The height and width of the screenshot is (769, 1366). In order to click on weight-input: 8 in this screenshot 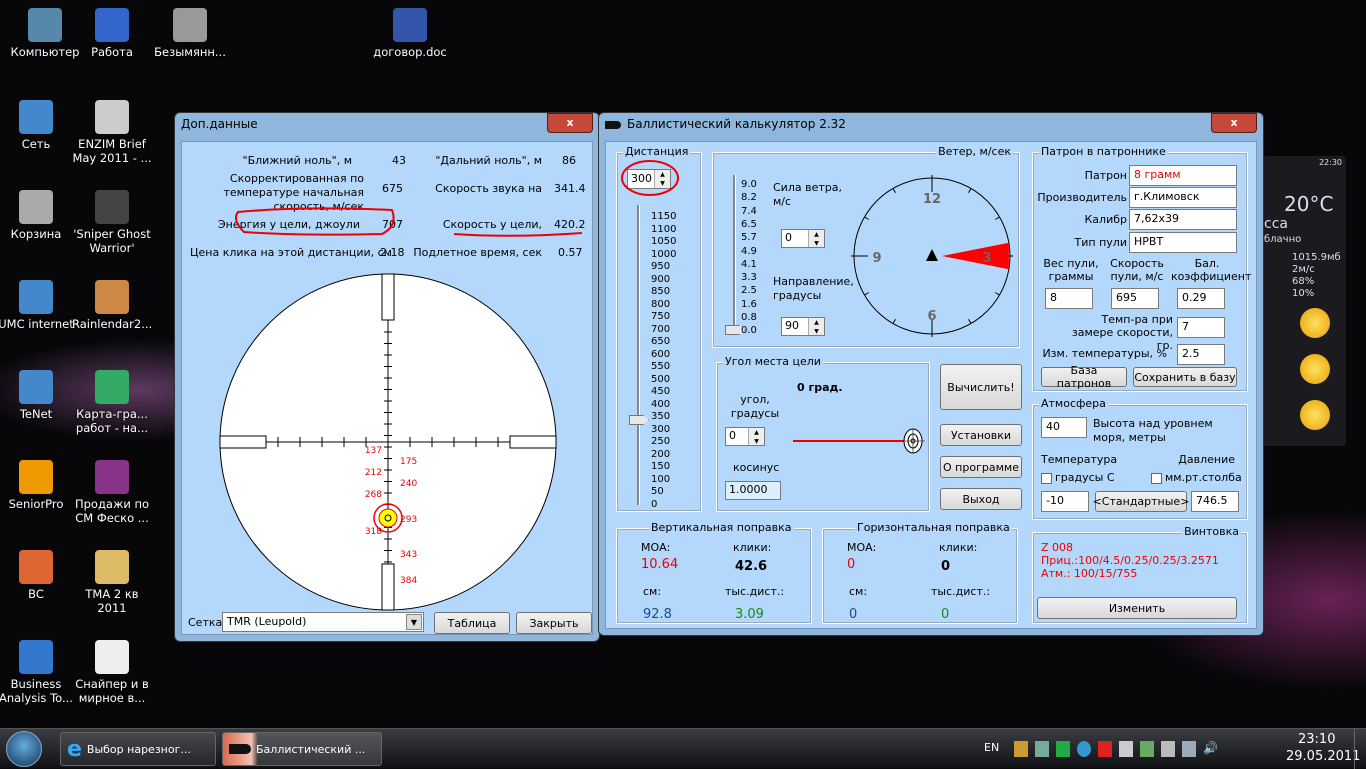, I will do `click(1069, 298)`.